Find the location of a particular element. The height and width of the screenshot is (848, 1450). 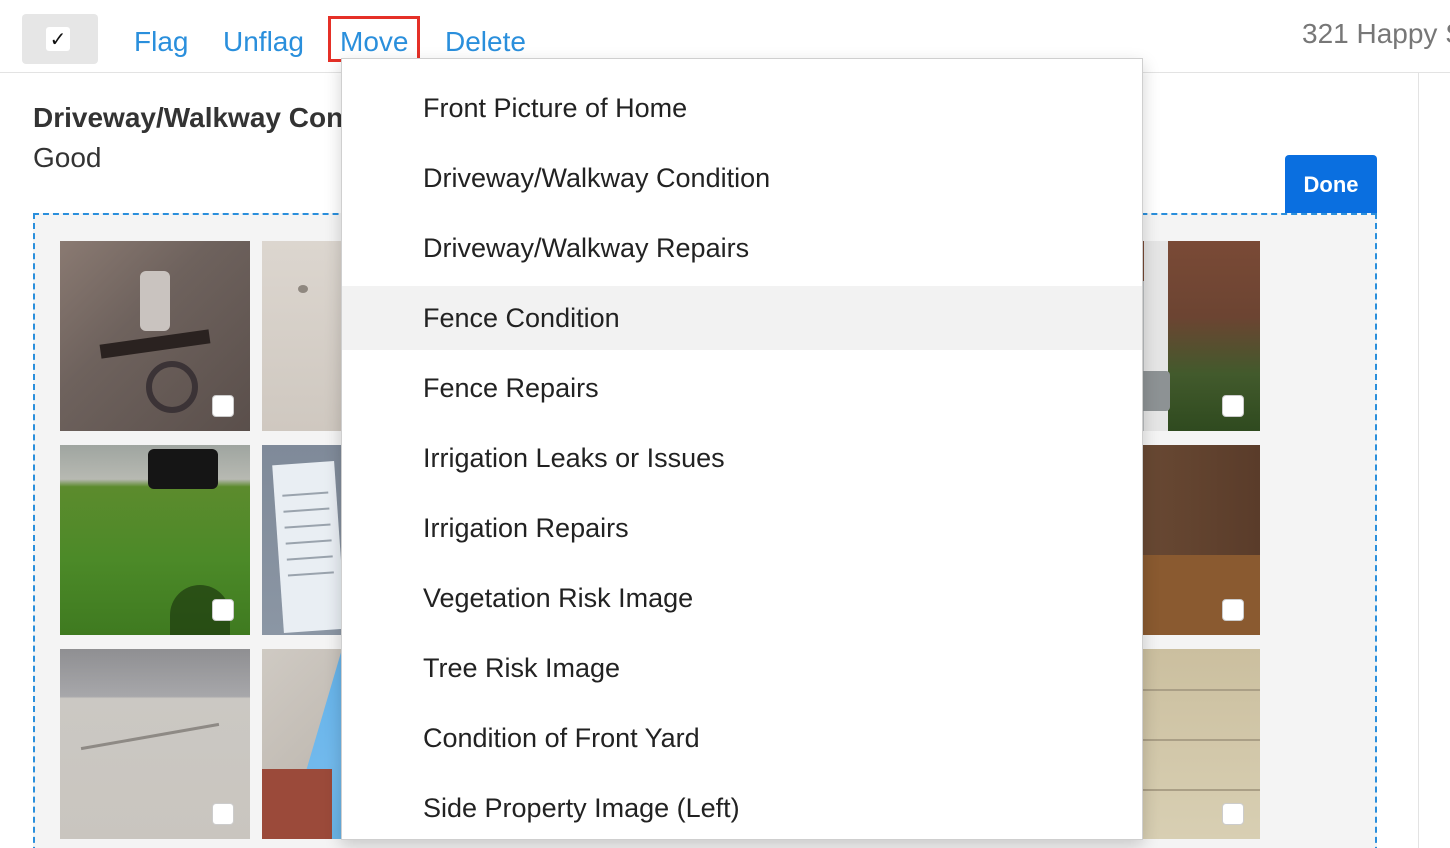

unflag-button: Unflag is located at coordinates (263, 42).